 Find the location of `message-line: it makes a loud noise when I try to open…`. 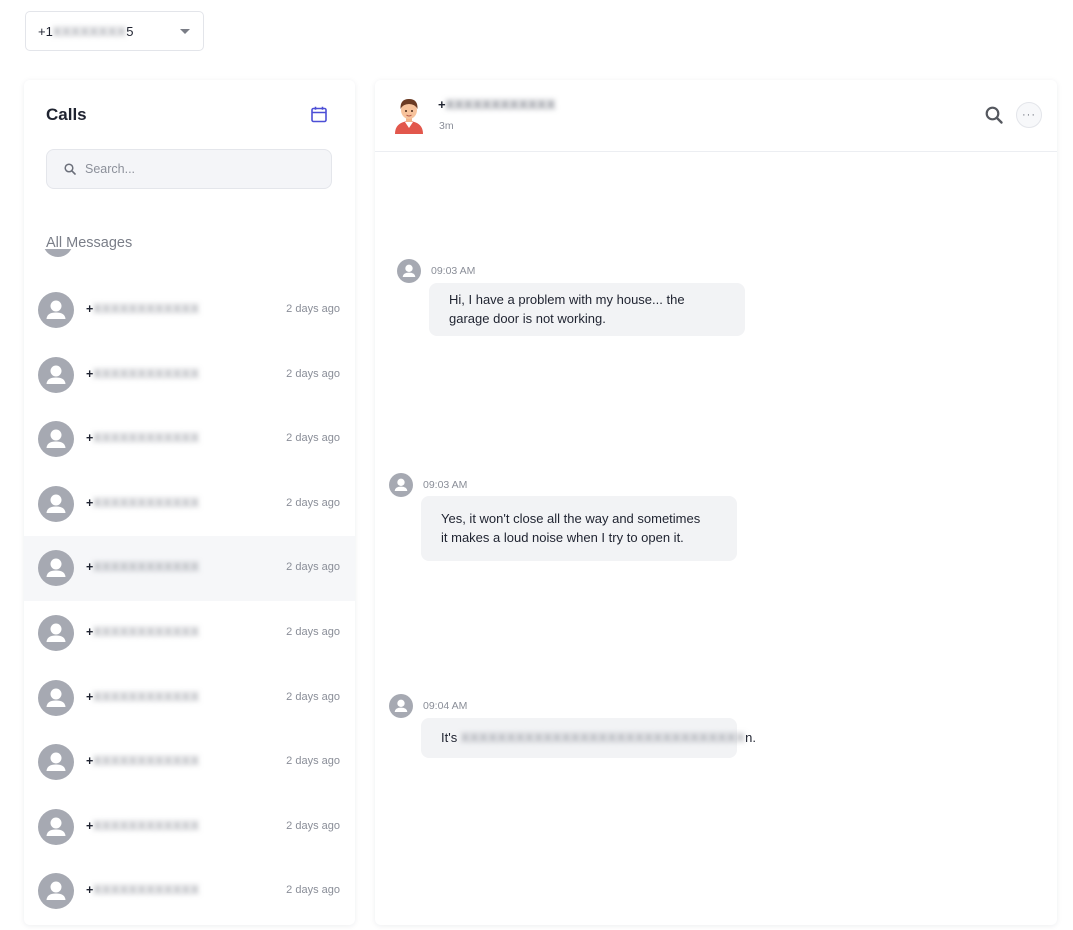

message-line: it makes a loud noise when I try to open… is located at coordinates (562, 537).